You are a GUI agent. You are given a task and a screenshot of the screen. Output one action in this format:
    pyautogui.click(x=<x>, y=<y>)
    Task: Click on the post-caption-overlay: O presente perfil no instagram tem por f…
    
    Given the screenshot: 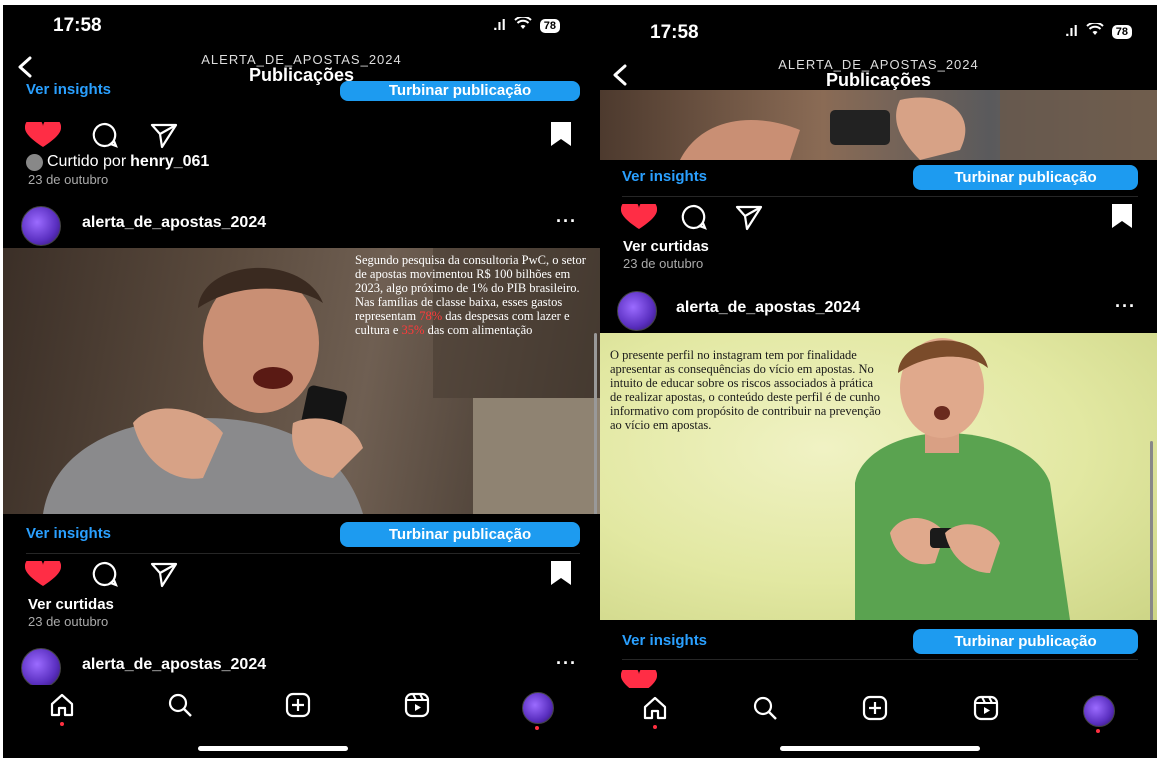 What is the action you would take?
    pyautogui.click(x=745, y=390)
    